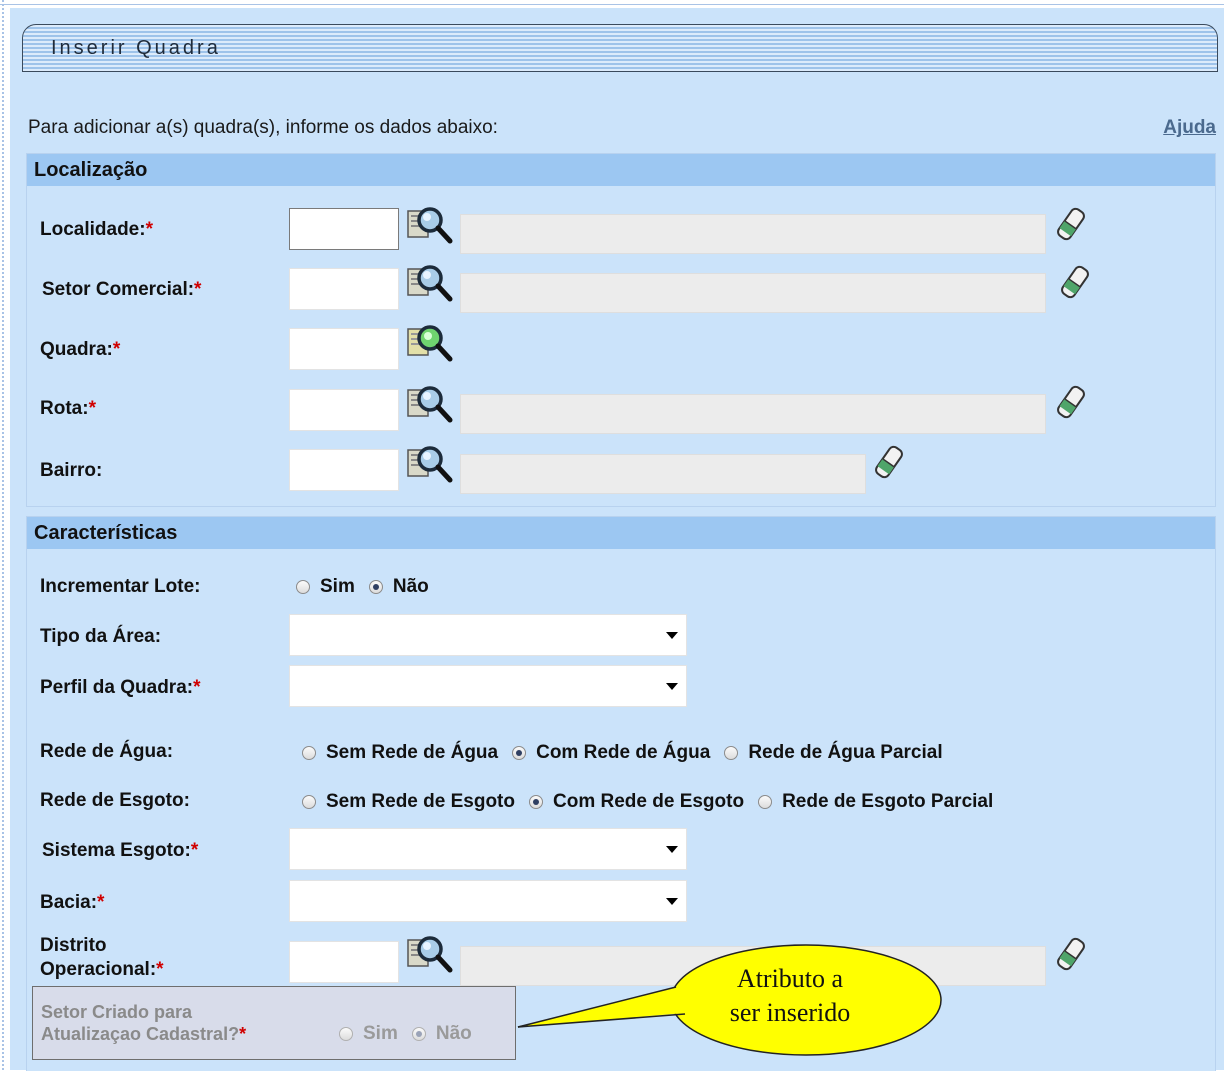 The width and height of the screenshot is (1224, 1071). I want to click on localidade-input, so click(344, 229).